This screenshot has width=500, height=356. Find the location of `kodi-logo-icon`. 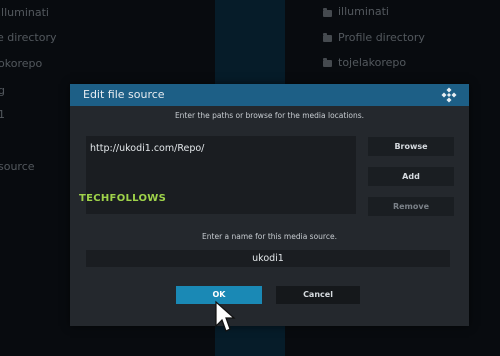

kodi-logo-icon is located at coordinates (449, 95).